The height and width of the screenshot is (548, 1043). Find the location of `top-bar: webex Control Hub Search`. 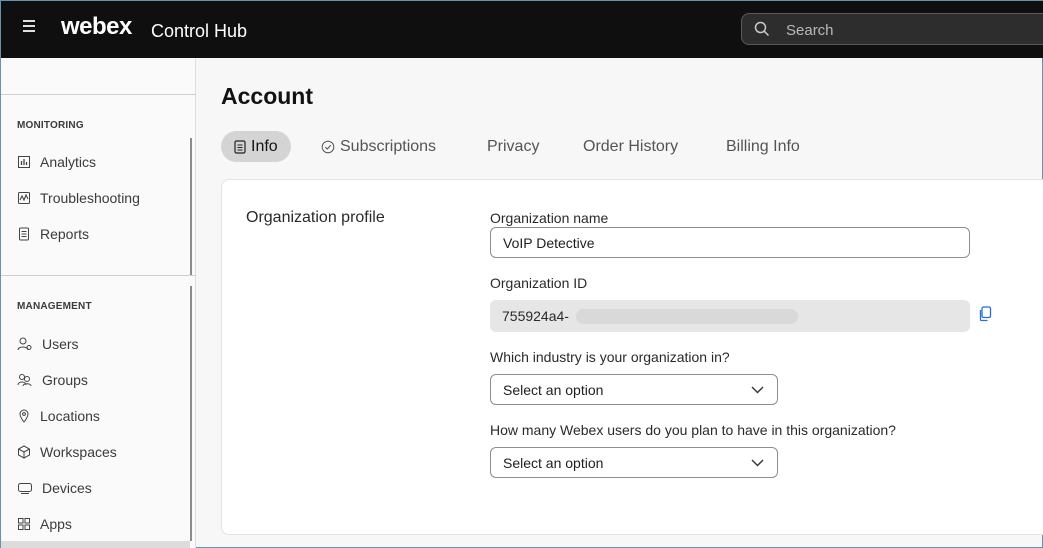

top-bar: webex Control Hub Search is located at coordinates (522, 29).